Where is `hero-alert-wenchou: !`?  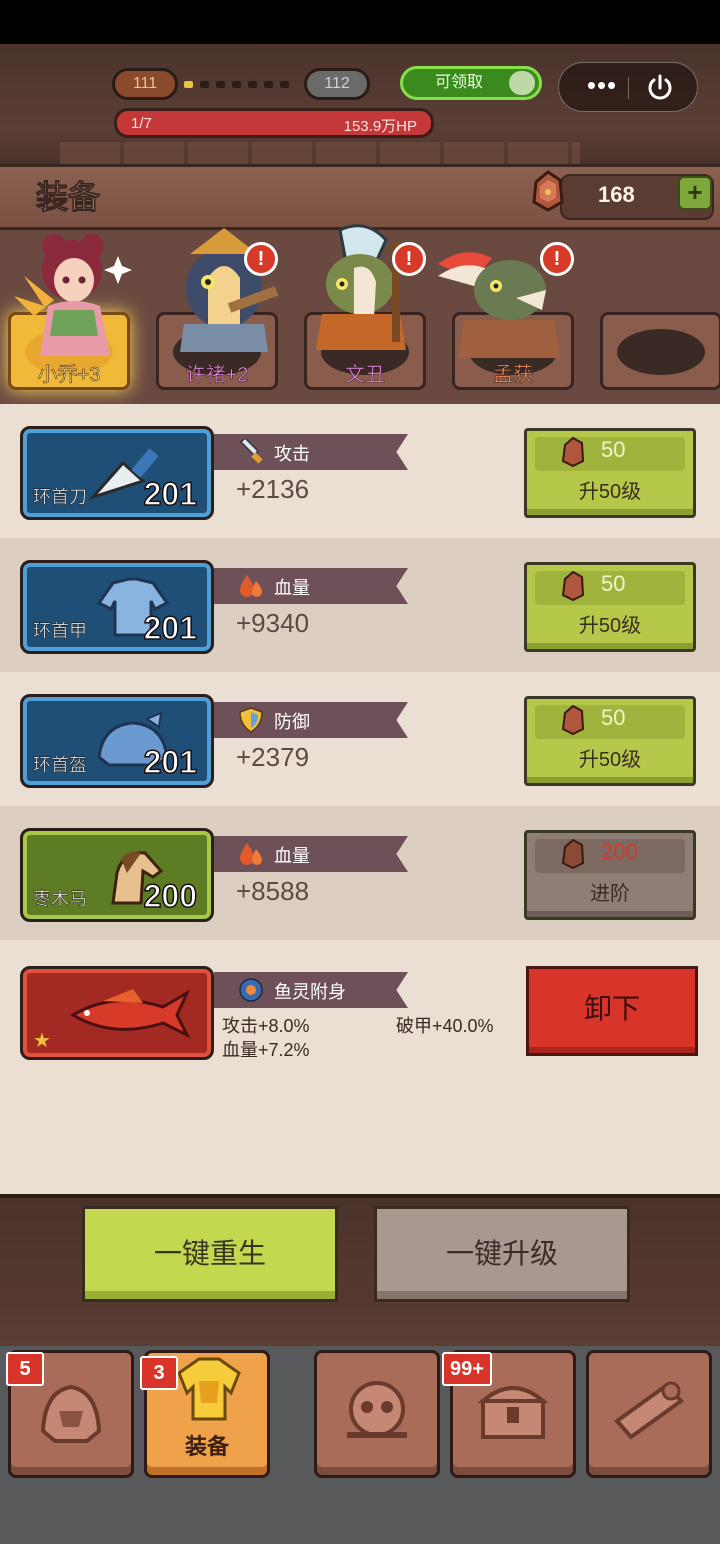
hero-alert-wenchou: ! is located at coordinates (409, 259).